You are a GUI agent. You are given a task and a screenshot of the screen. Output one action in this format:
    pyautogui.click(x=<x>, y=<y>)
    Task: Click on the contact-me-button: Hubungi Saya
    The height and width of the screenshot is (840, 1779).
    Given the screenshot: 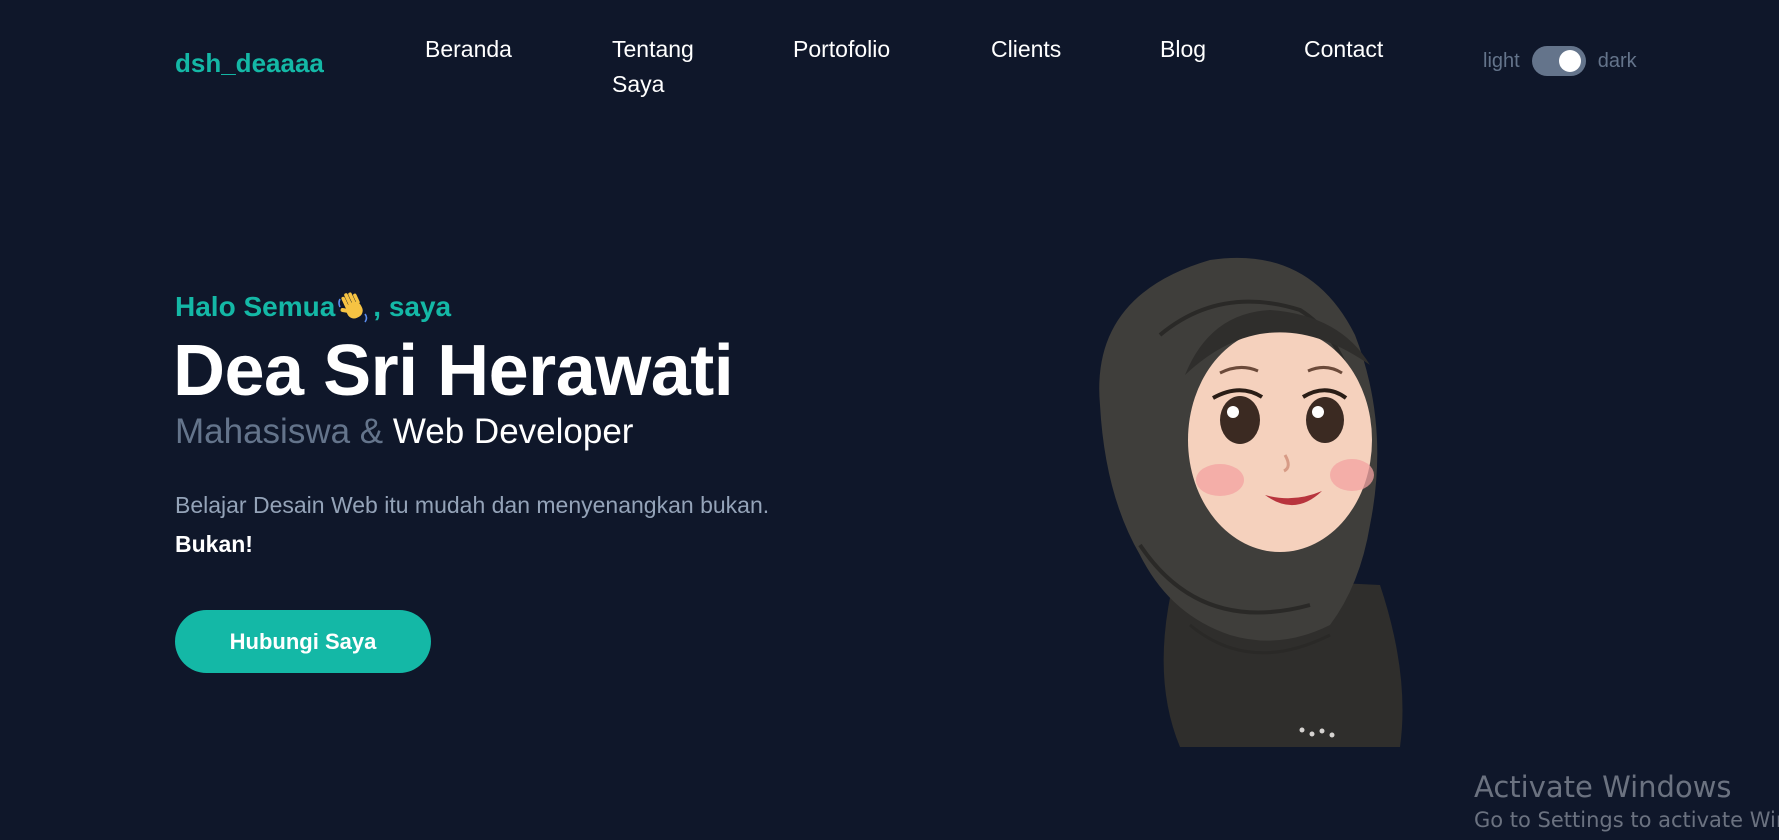 What is the action you would take?
    pyautogui.click(x=303, y=641)
    